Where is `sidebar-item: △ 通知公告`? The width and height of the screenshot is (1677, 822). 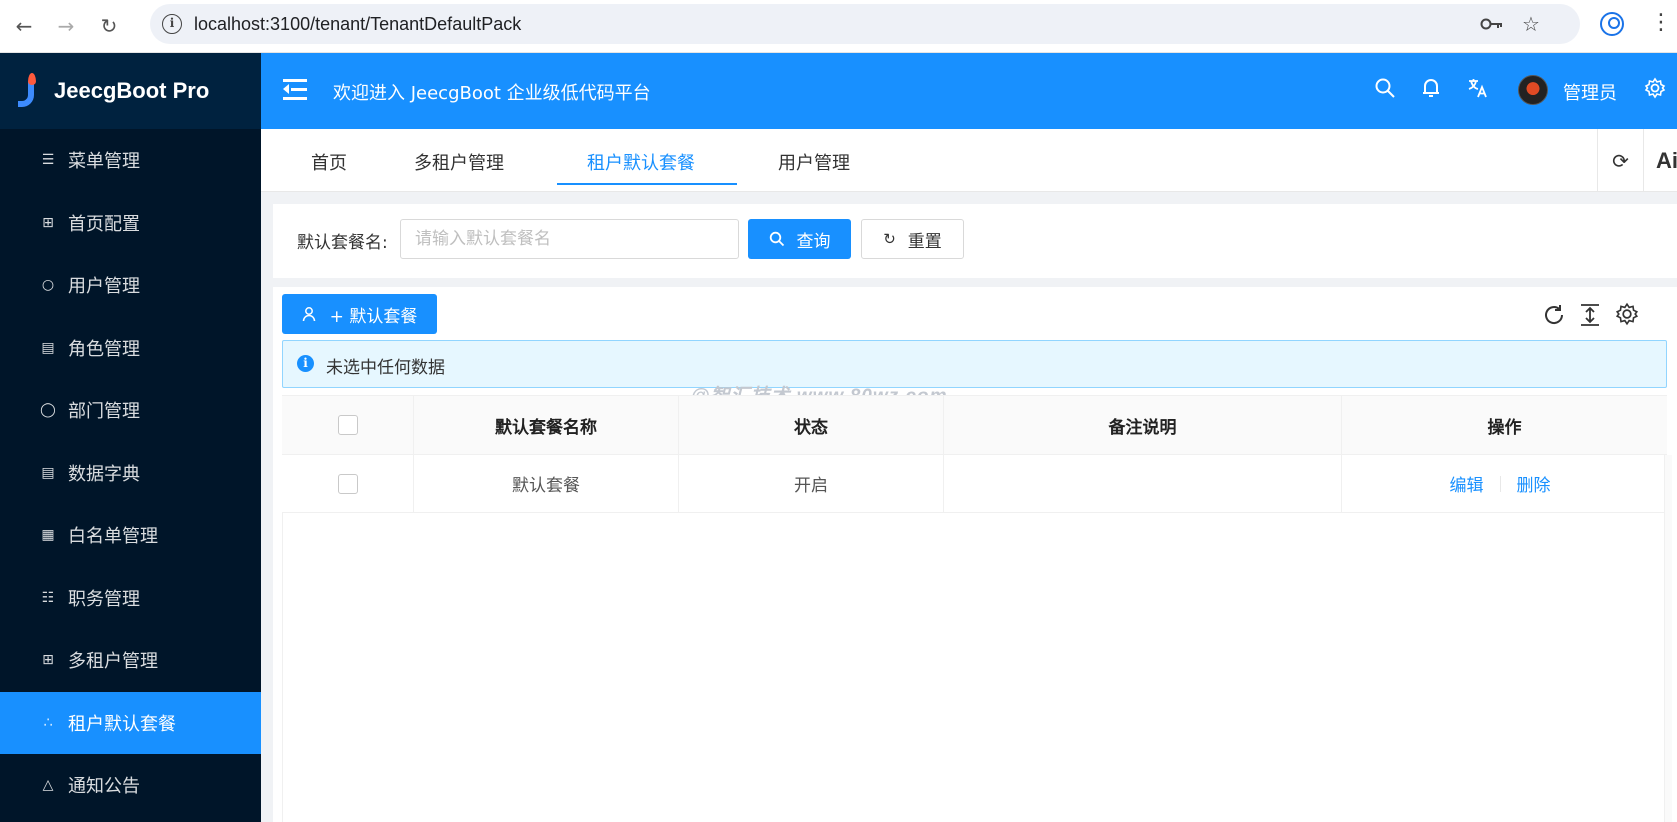 sidebar-item: △ 通知公告 is located at coordinates (130, 785).